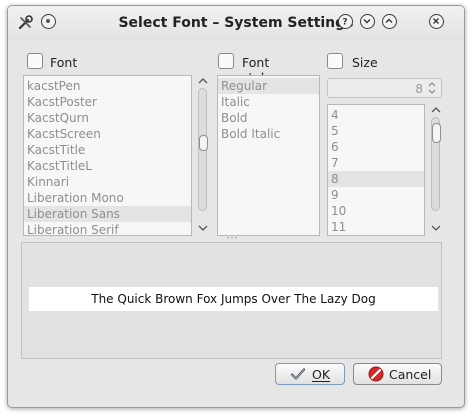  Describe the element at coordinates (410, 374) in the screenshot. I see `cancel-button-label: Cancel` at that location.